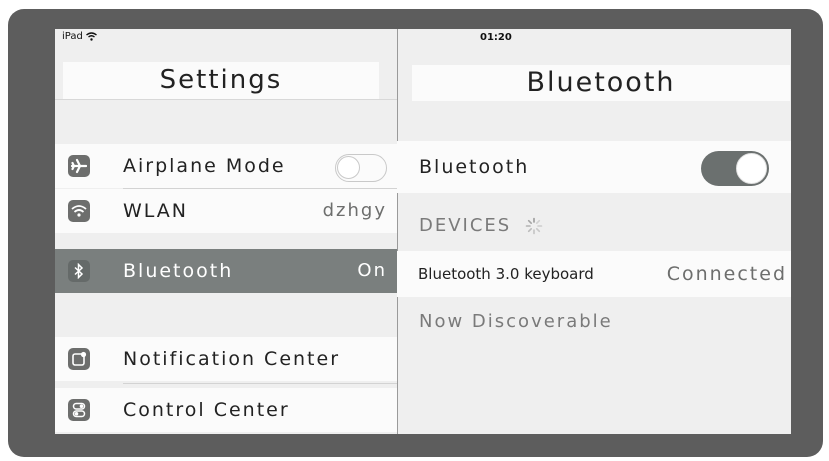 The height and width of the screenshot is (461, 829). Describe the element at coordinates (226, 99) in the screenshot. I see `divider` at that location.